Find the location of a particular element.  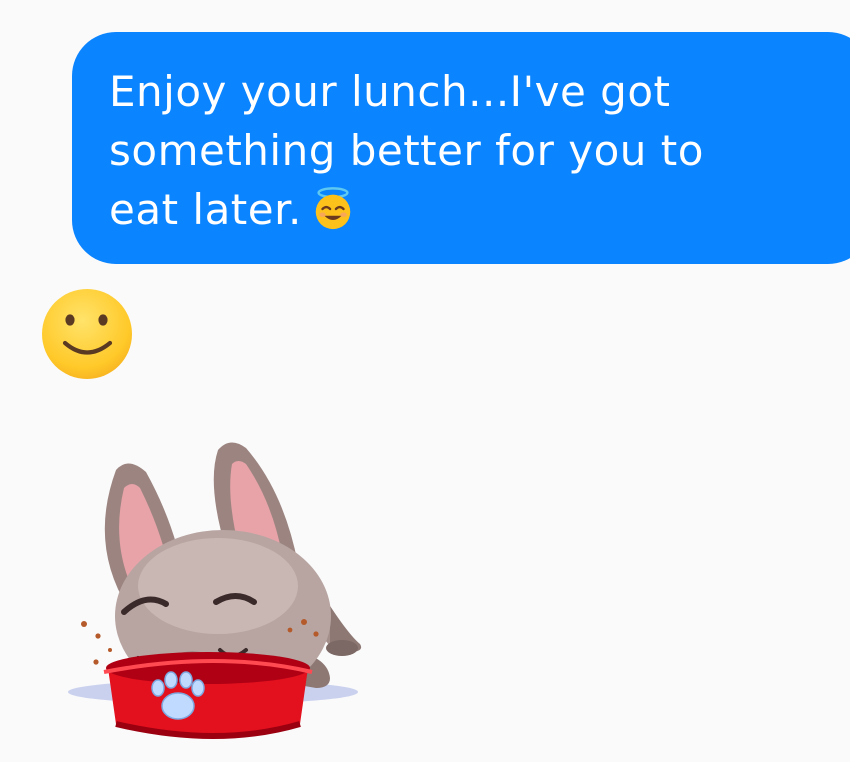

smiling-face-with-halo-icon is located at coordinates (333, 208).